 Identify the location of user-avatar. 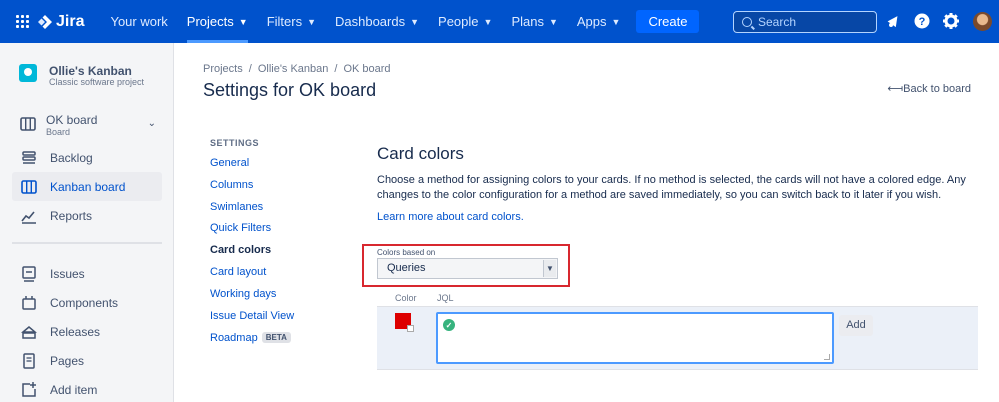
(982, 21).